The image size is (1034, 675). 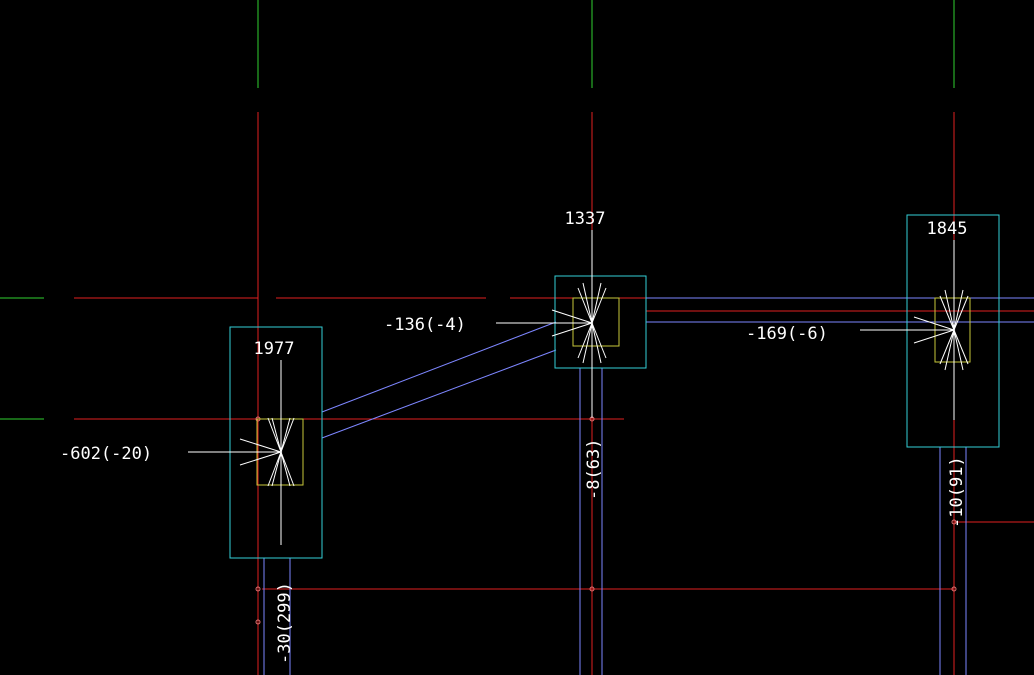 I want to click on vertical-label-mid: -8(63), so click(x=594, y=469).